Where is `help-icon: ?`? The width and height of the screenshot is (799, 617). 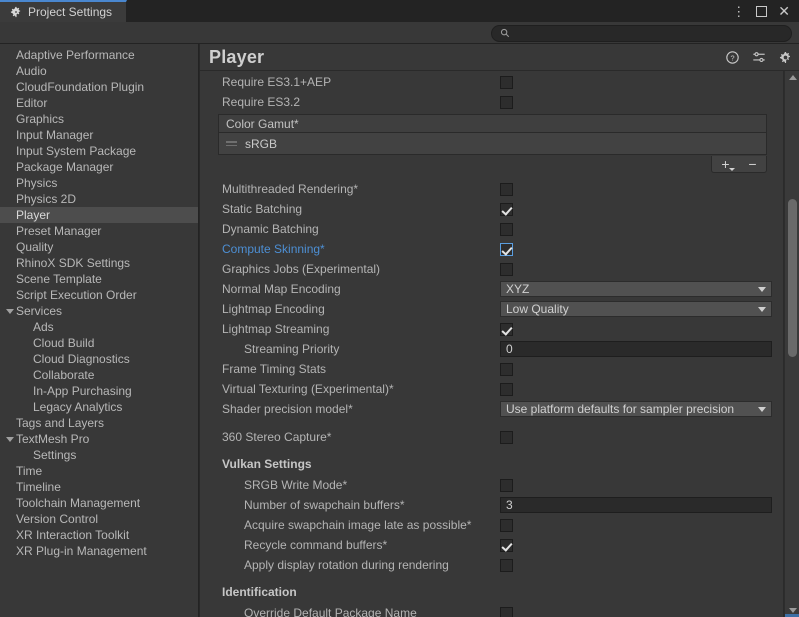 help-icon: ? is located at coordinates (732, 57).